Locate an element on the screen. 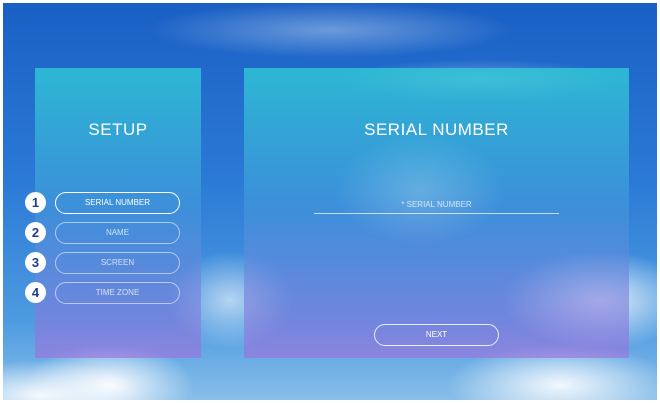 The image size is (660, 403). step-item-serial-number: 1 SERIAL NUMBER is located at coordinates (103, 203).